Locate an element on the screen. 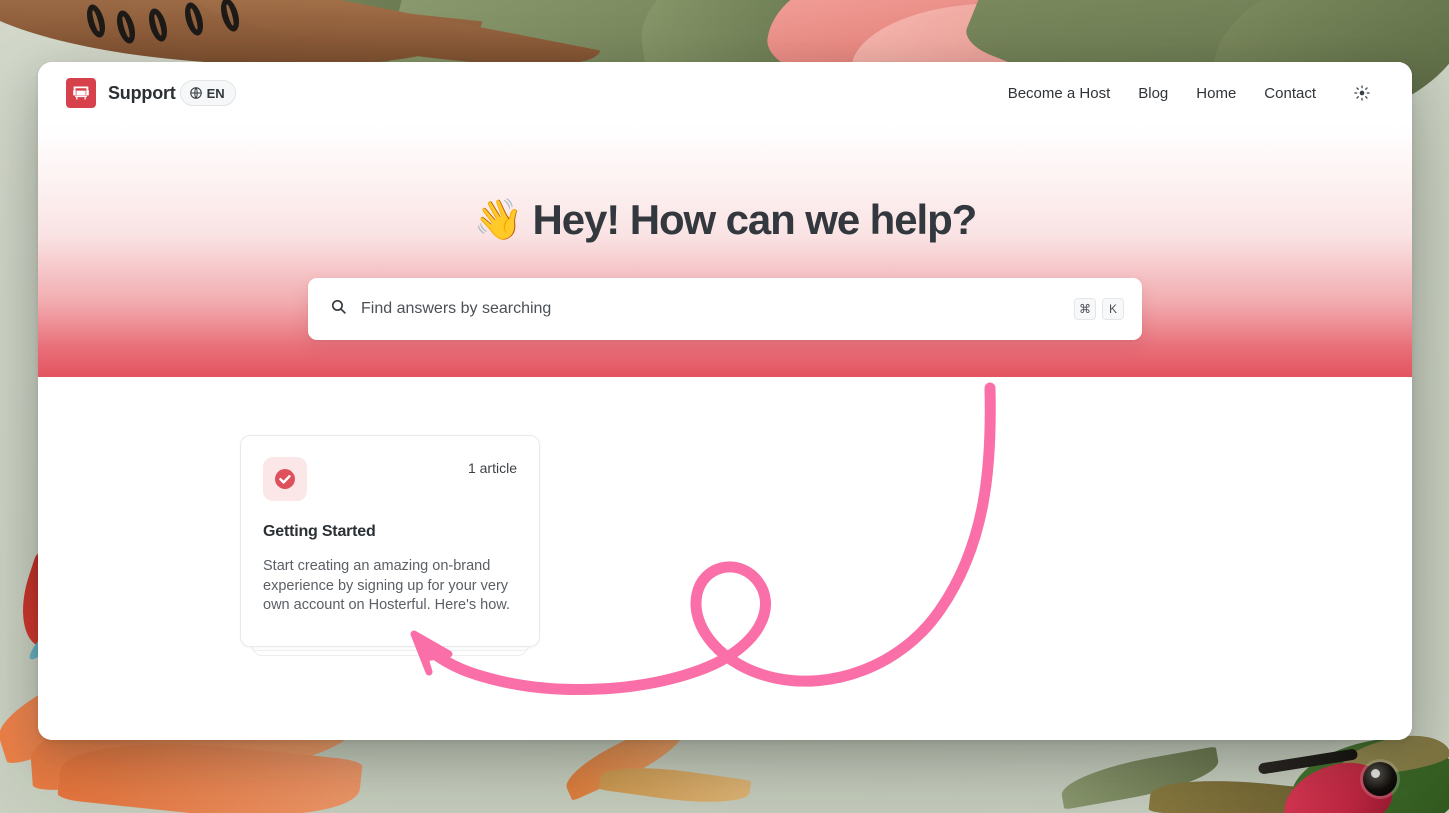 Image resolution: width=1449 pixels, height=813 pixels. brand-name: Support is located at coordinates (142, 92).